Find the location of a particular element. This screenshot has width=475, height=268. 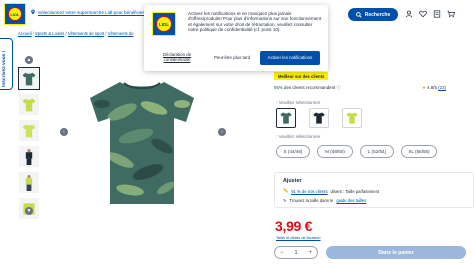

black-shirt-swatch-image is located at coordinates (319, 118).